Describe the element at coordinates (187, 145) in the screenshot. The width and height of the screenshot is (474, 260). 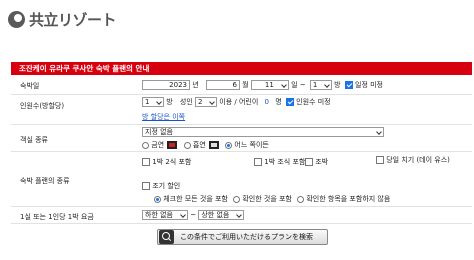
I see `room-smoking-radio` at that location.